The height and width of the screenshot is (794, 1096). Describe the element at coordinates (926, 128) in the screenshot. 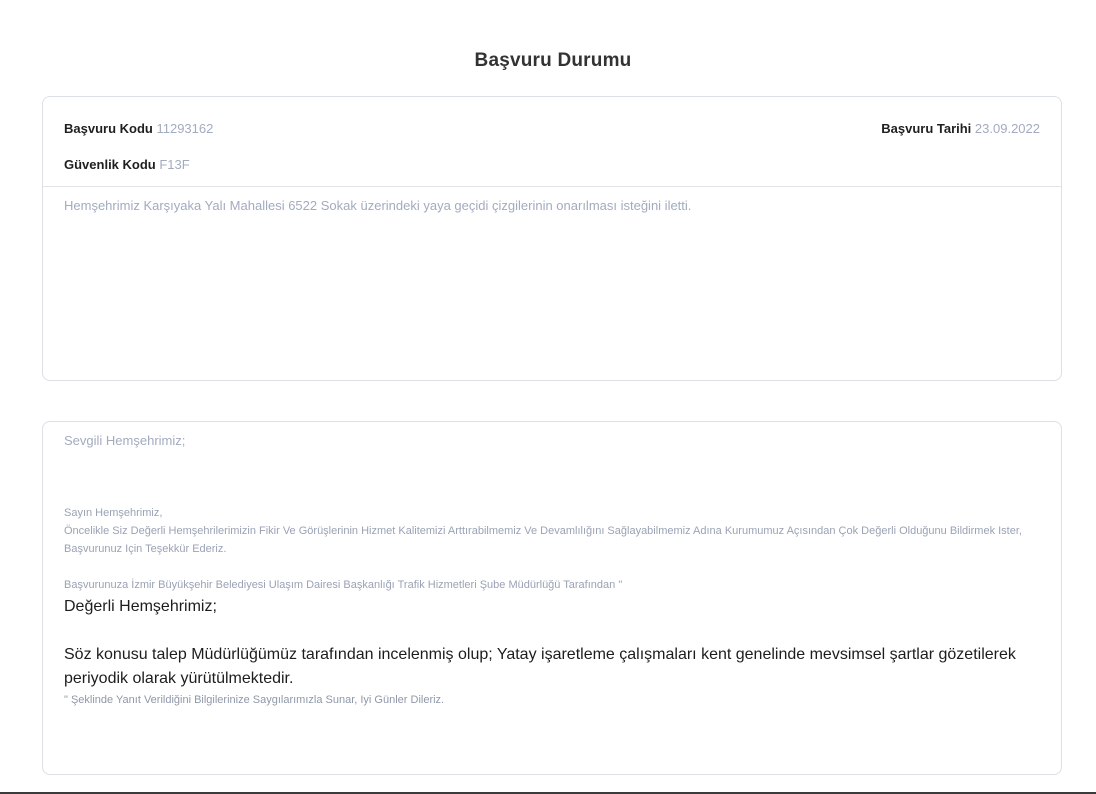

I see `application-date-label: Başvuru Tarihi` at that location.